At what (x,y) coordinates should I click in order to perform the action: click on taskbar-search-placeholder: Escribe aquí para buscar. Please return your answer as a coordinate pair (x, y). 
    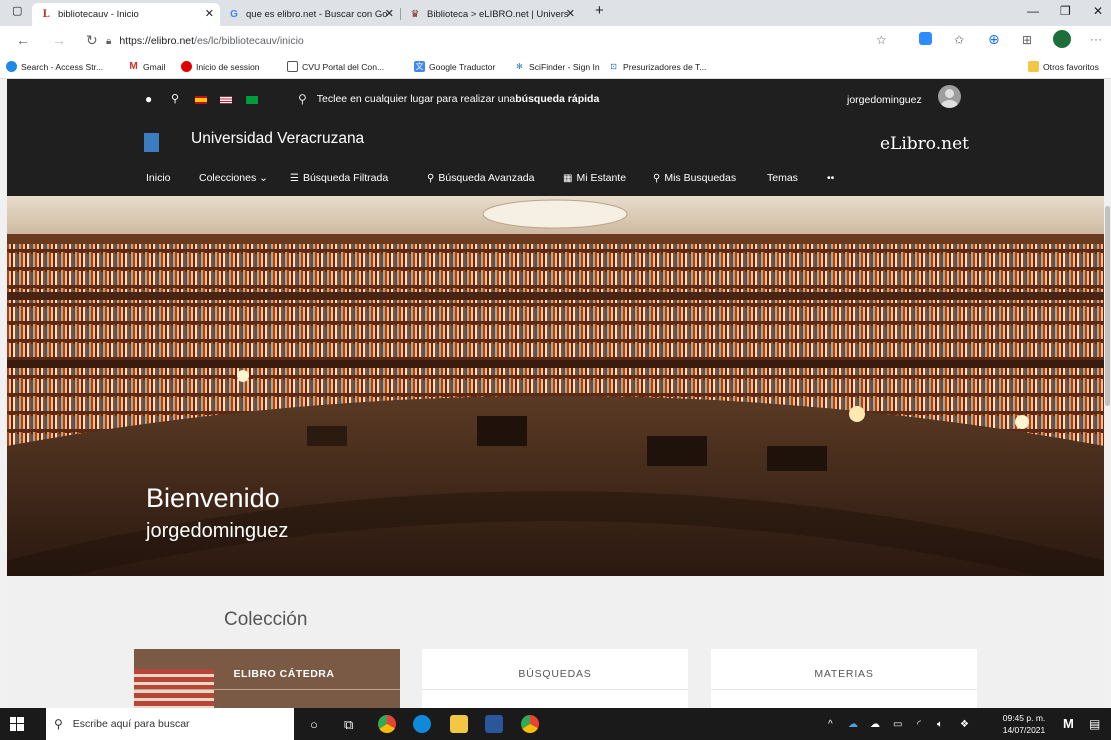
    Looking at the image, I should click on (131, 724).